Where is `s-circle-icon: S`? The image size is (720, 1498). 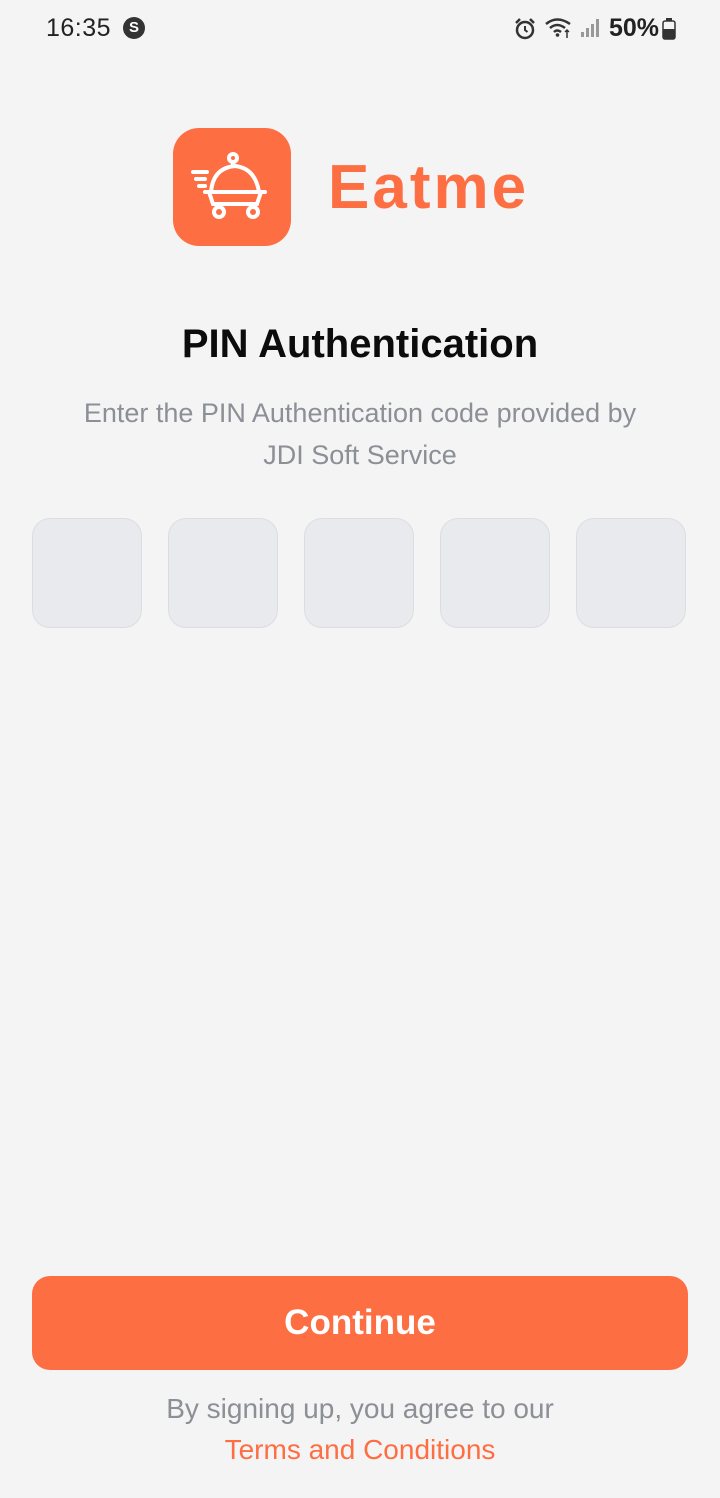 s-circle-icon: S is located at coordinates (134, 28).